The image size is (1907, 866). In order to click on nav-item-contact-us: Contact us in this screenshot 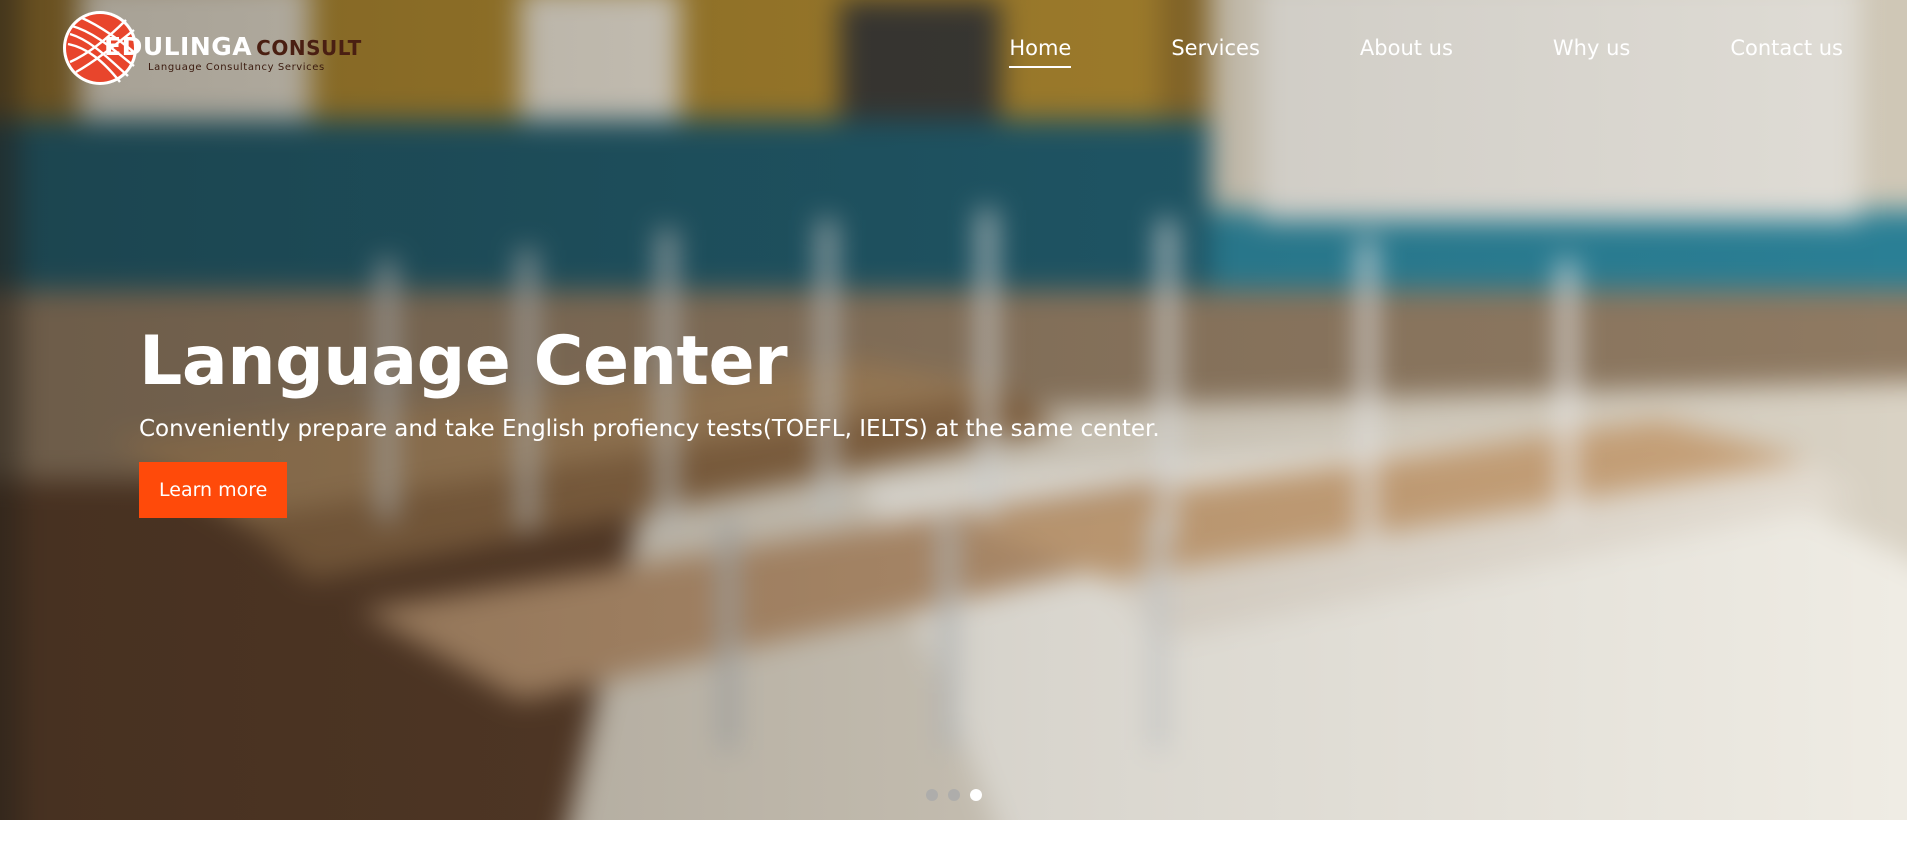, I will do `click(1786, 52)`.